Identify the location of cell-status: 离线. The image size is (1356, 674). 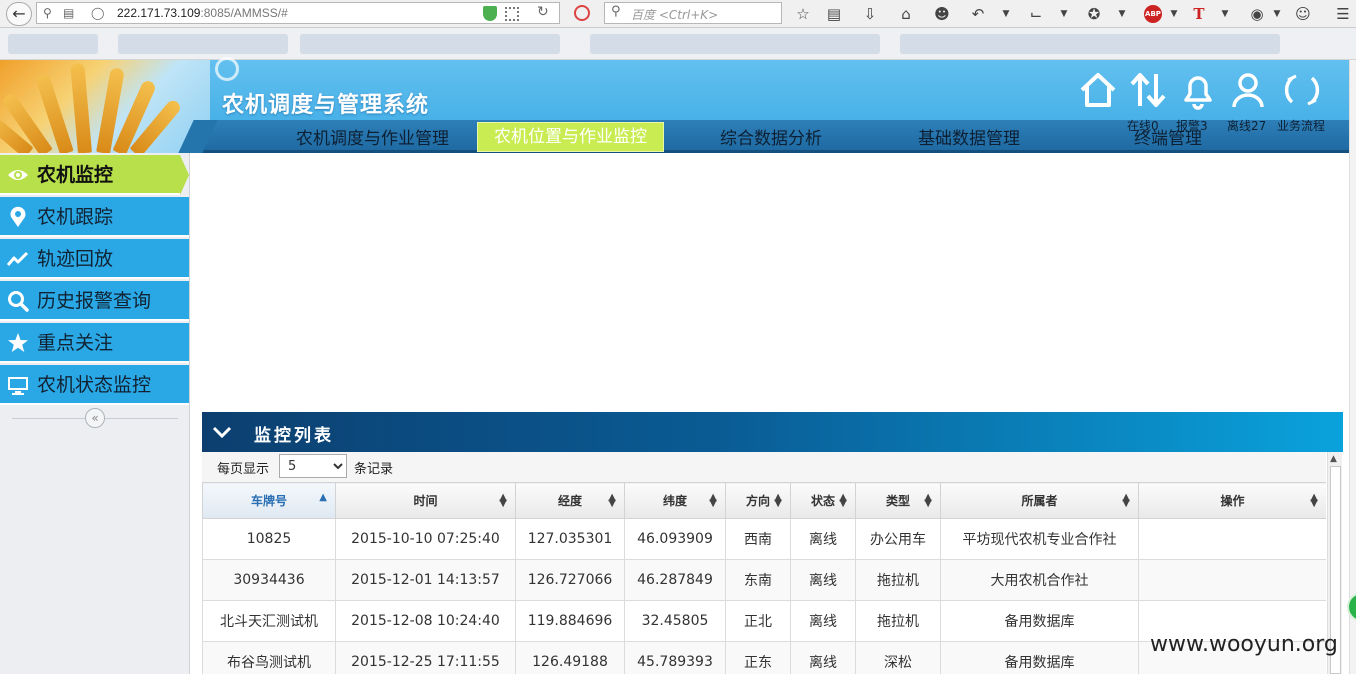
(823, 621).